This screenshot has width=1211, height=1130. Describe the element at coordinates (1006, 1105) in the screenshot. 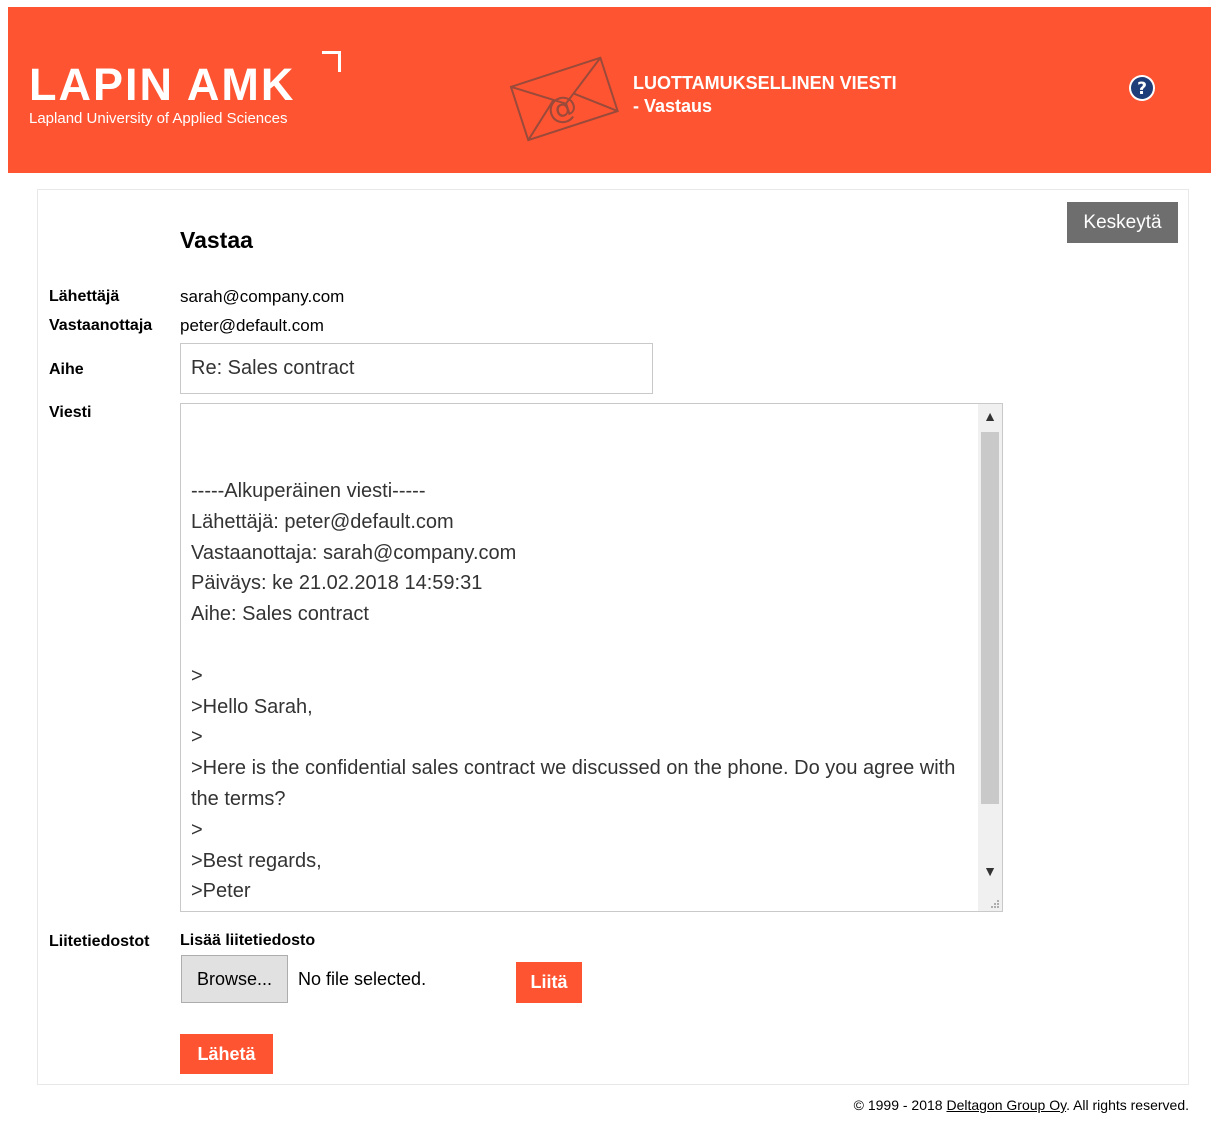

I see `company-link: Deltagon Group Oy` at that location.